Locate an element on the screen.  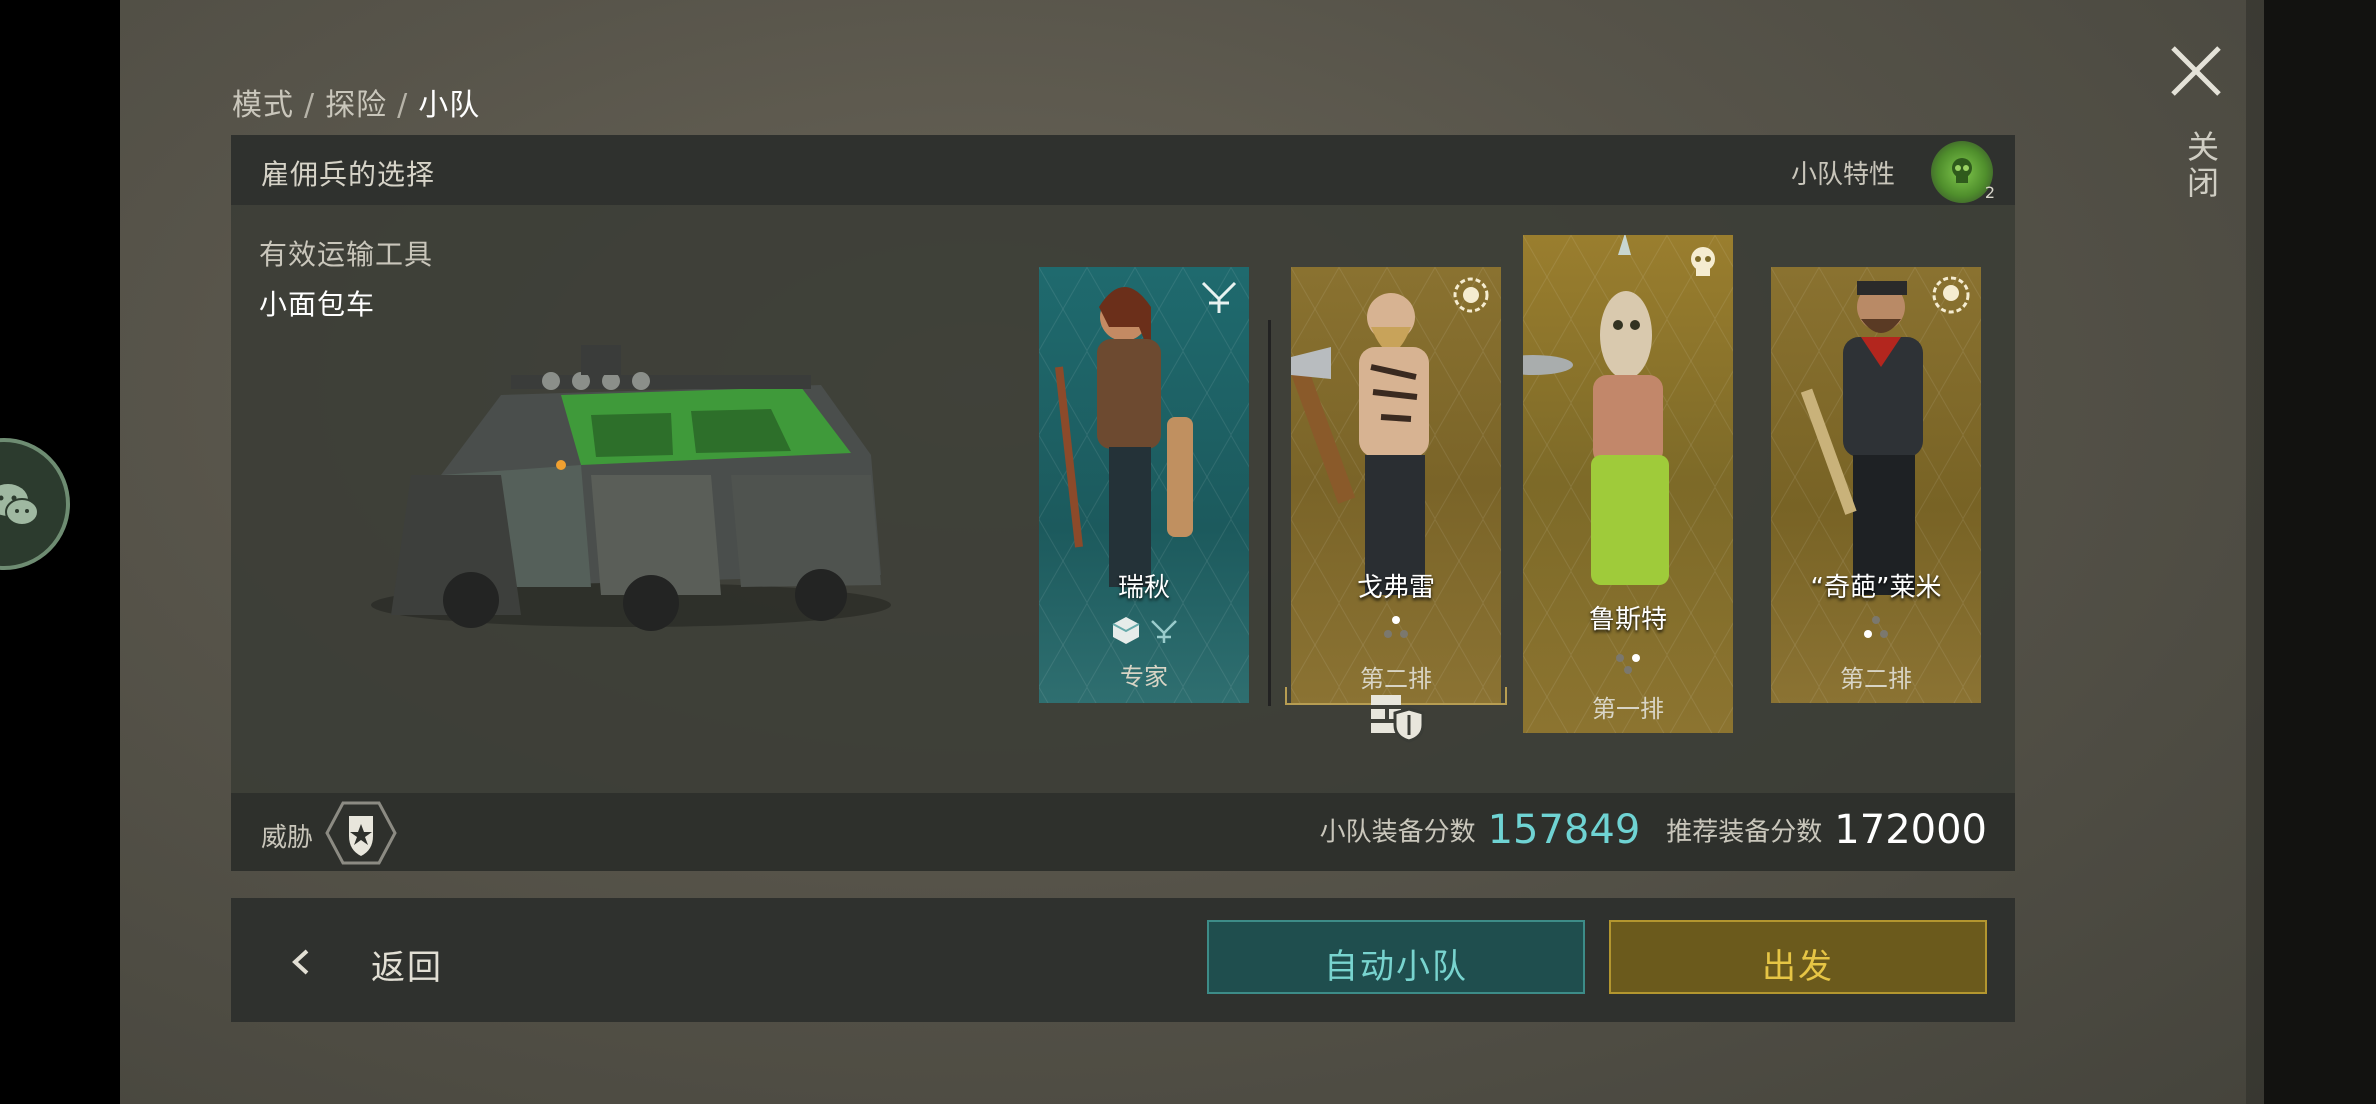
auto-squad-label: 自动小队 is located at coordinates (1396, 967).